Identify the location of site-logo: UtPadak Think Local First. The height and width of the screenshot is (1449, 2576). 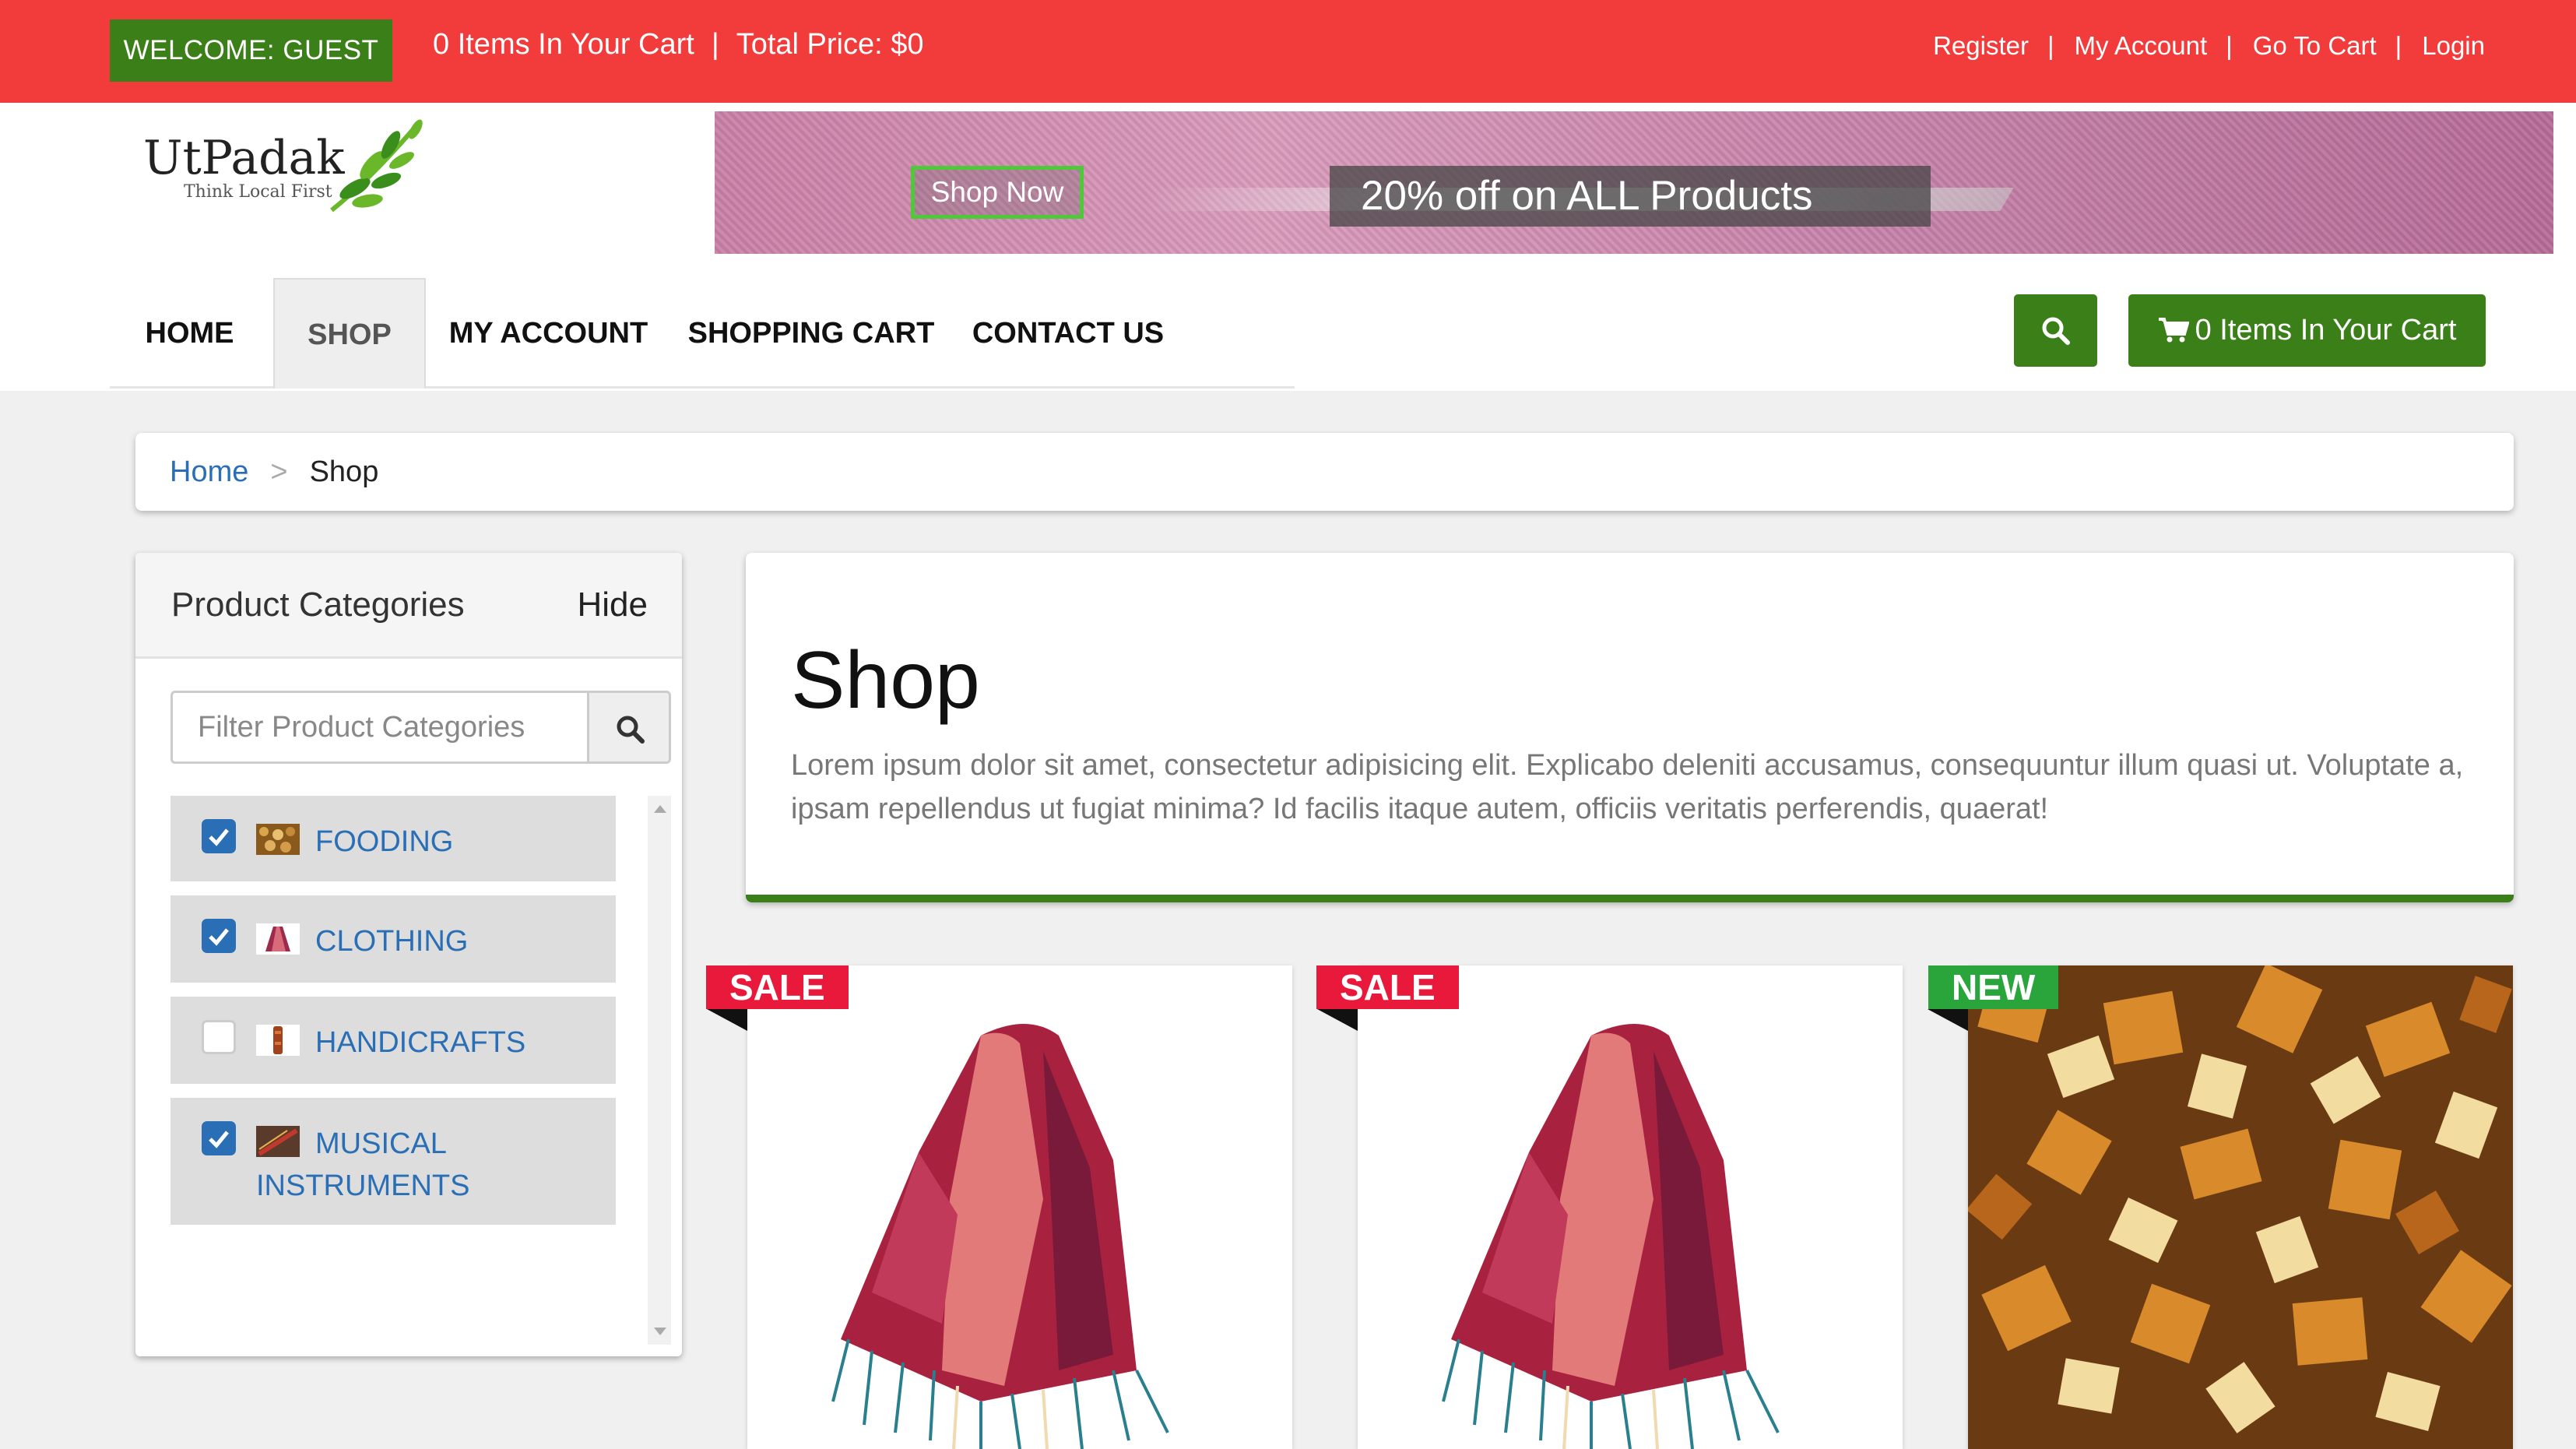
(288, 167).